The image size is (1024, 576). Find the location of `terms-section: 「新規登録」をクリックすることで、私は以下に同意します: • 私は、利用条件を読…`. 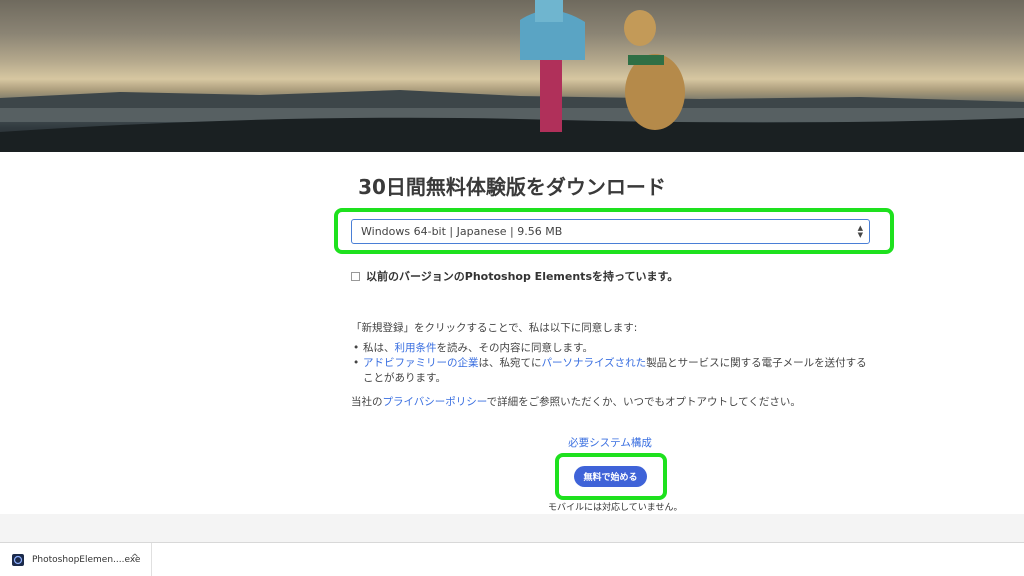

terms-section: 「新規登録」をクリックすることで、私は以下に同意します: • 私は、利用条件を読… is located at coordinates (611, 365).